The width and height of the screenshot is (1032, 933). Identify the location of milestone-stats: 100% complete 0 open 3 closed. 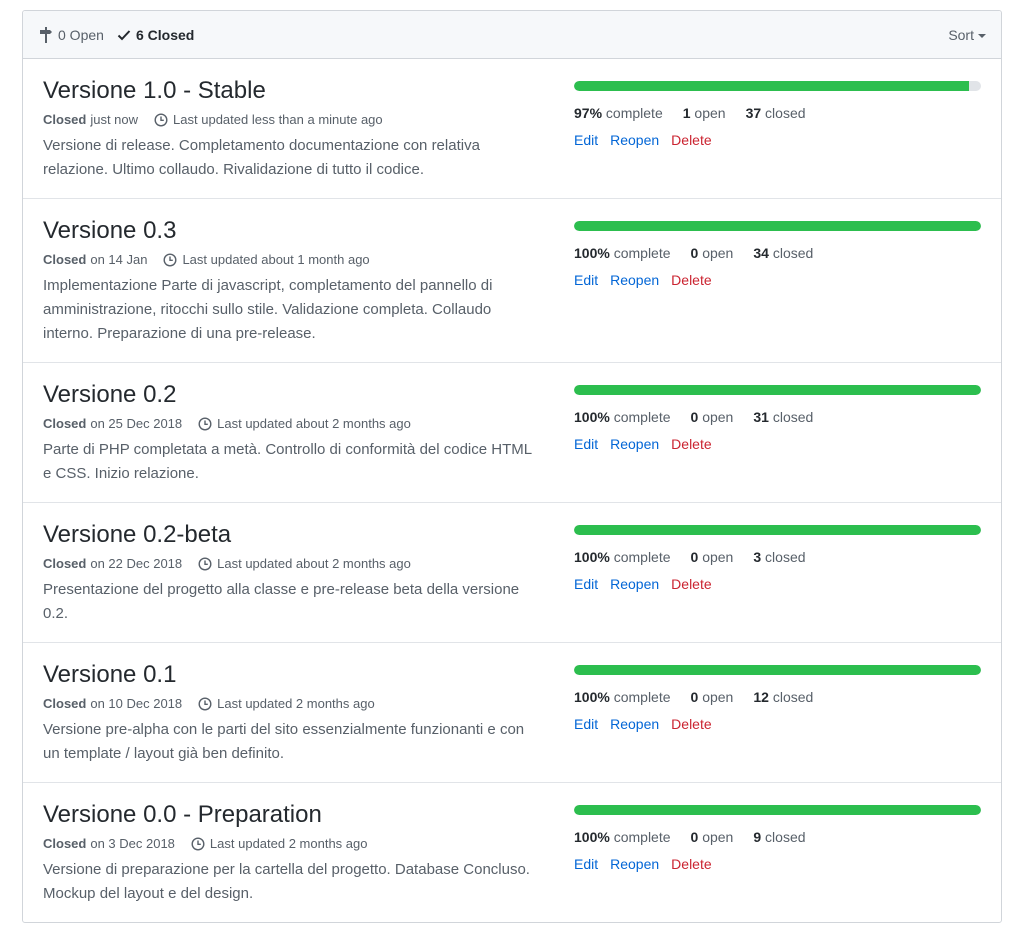
(777, 557).